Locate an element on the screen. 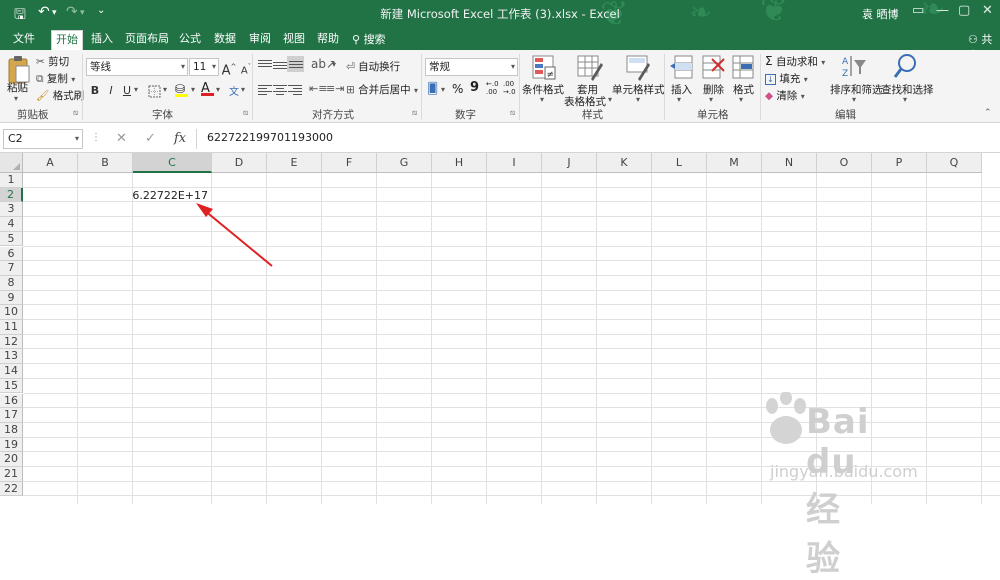 This screenshot has width=1000, height=580. watermark-logo-text: Bai du 经验 is located at coordinates (838, 490).